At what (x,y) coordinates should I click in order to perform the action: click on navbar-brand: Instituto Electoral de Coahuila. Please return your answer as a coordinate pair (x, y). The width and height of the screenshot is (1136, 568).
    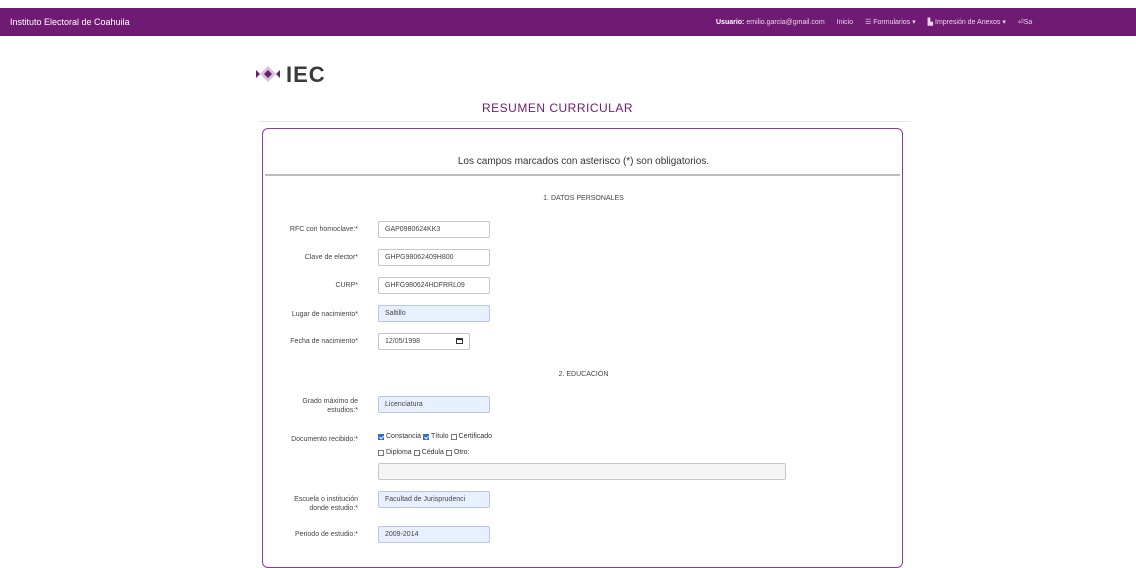
    Looking at the image, I should click on (70, 22).